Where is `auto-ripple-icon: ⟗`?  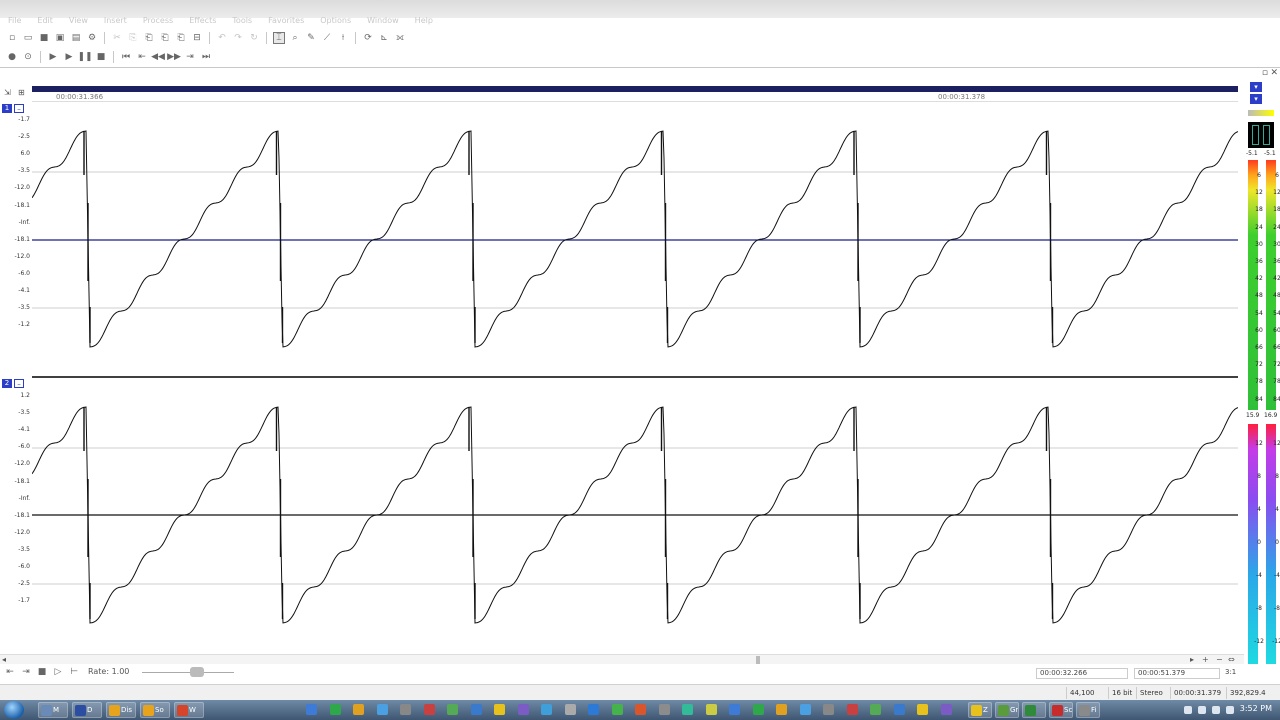
auto-ripple-icon: ⟗ is located at coordinates (400, 38).